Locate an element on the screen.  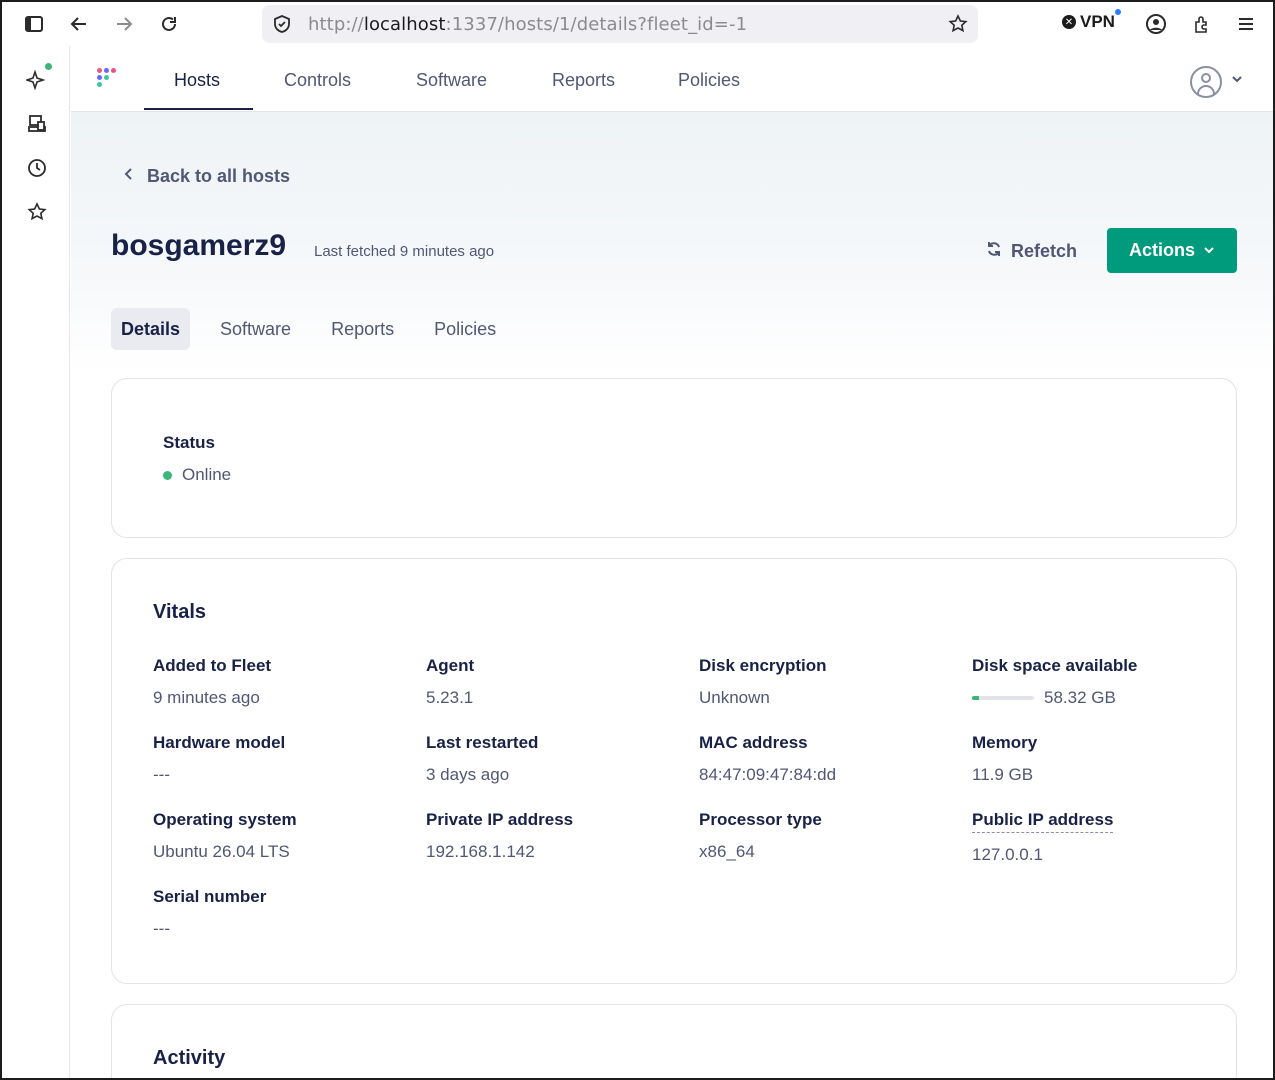
tab-software: Software is located at coordinates (255, 329).